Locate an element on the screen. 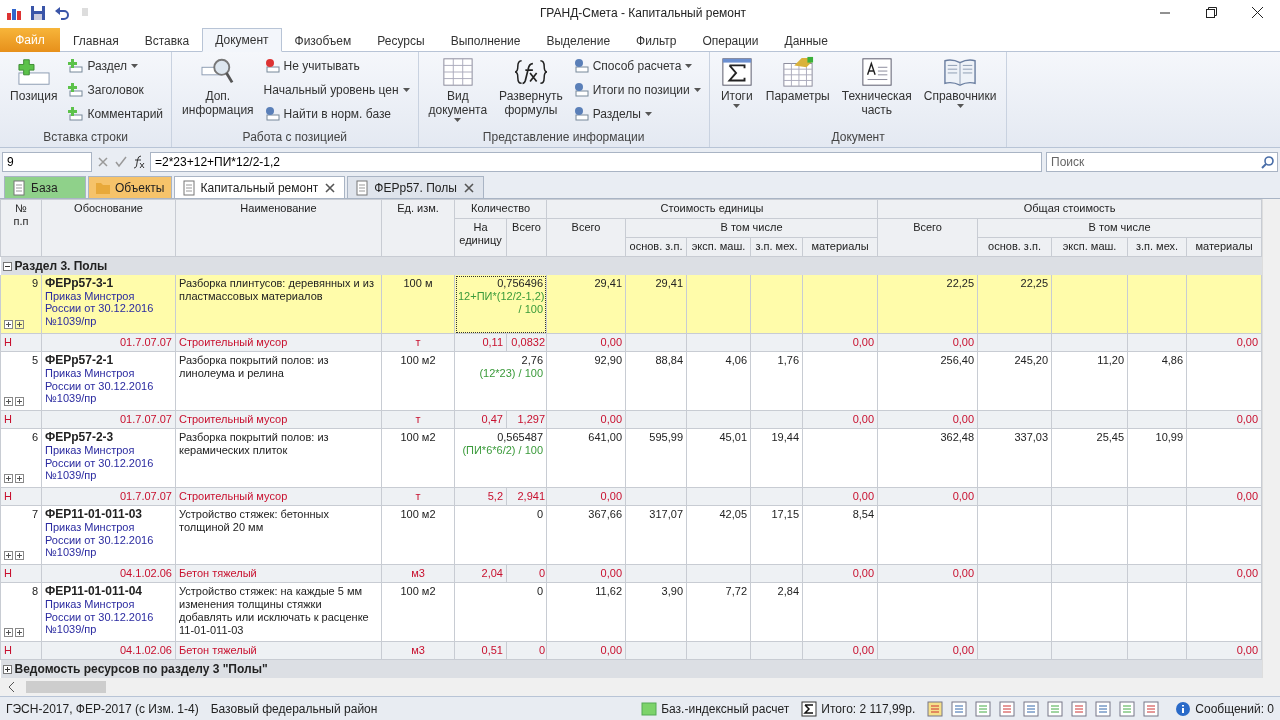  rate-code: ФЕРр57-3-1 is located at coordinates (80, 283).